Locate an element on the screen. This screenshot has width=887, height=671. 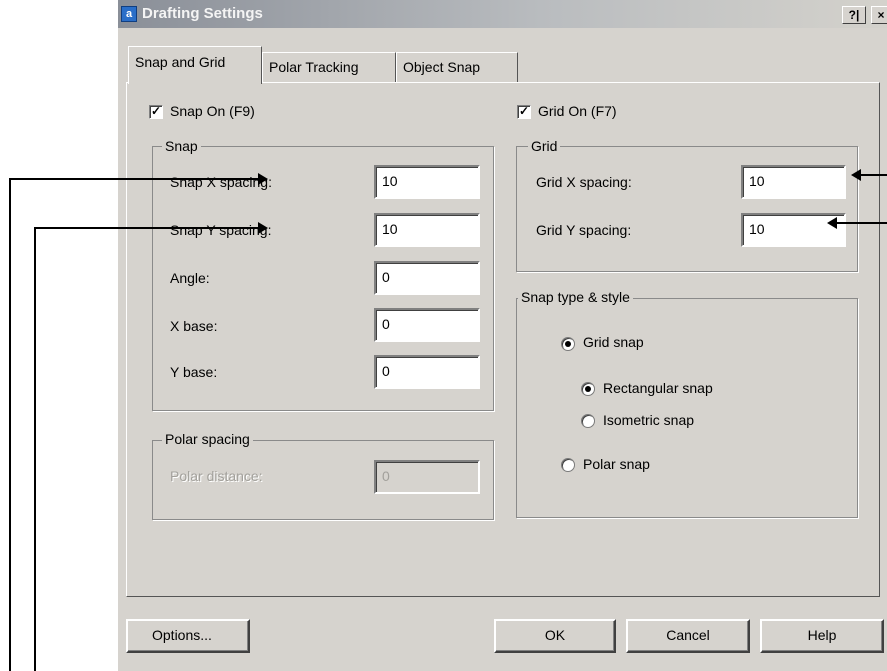
tab-snap-and-grid: Snap and Grid is located at coordinates (195, 65).